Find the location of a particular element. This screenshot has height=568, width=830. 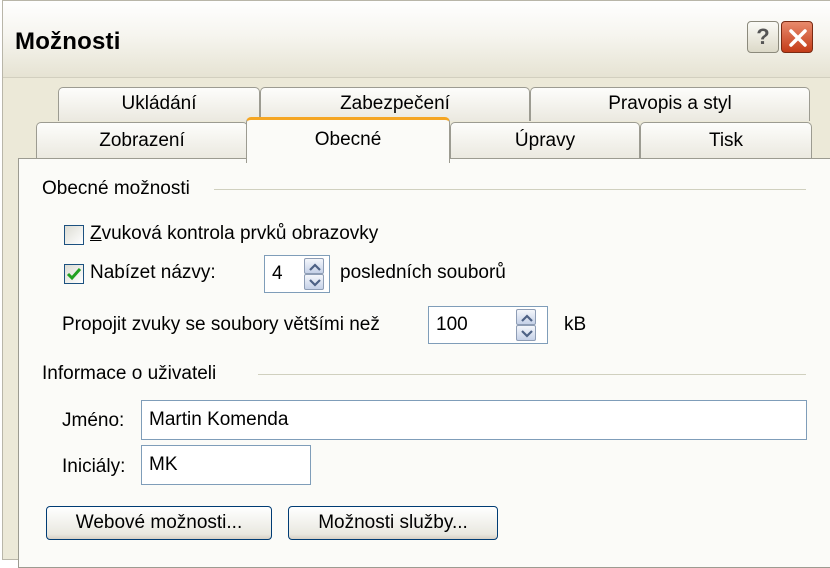

recent-files-suffix: posledních souborů is located at coordinates (423, 272).